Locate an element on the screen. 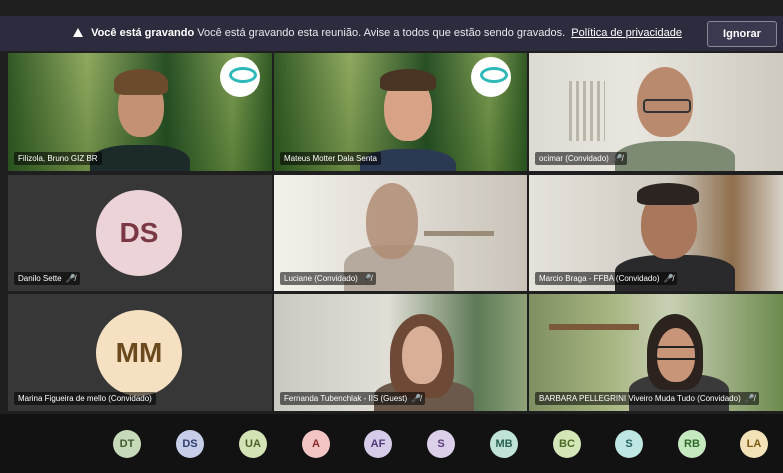 This screenshot has width=783, height=473. participant-name: ocimar (Convidado) 🎤̸ is located at coordinates (581, 158).